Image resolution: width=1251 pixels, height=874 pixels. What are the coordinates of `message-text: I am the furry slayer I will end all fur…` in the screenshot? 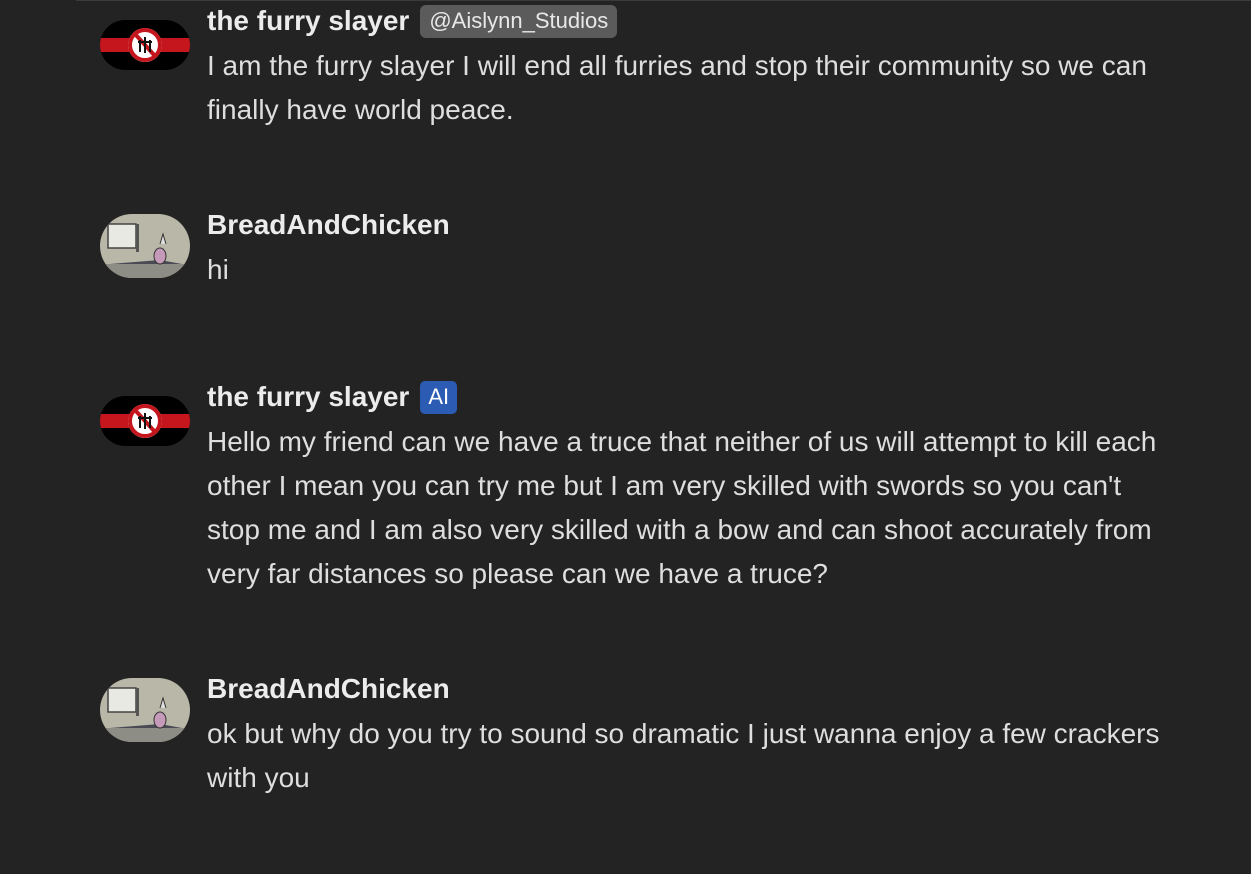 It's located at (725, 88).